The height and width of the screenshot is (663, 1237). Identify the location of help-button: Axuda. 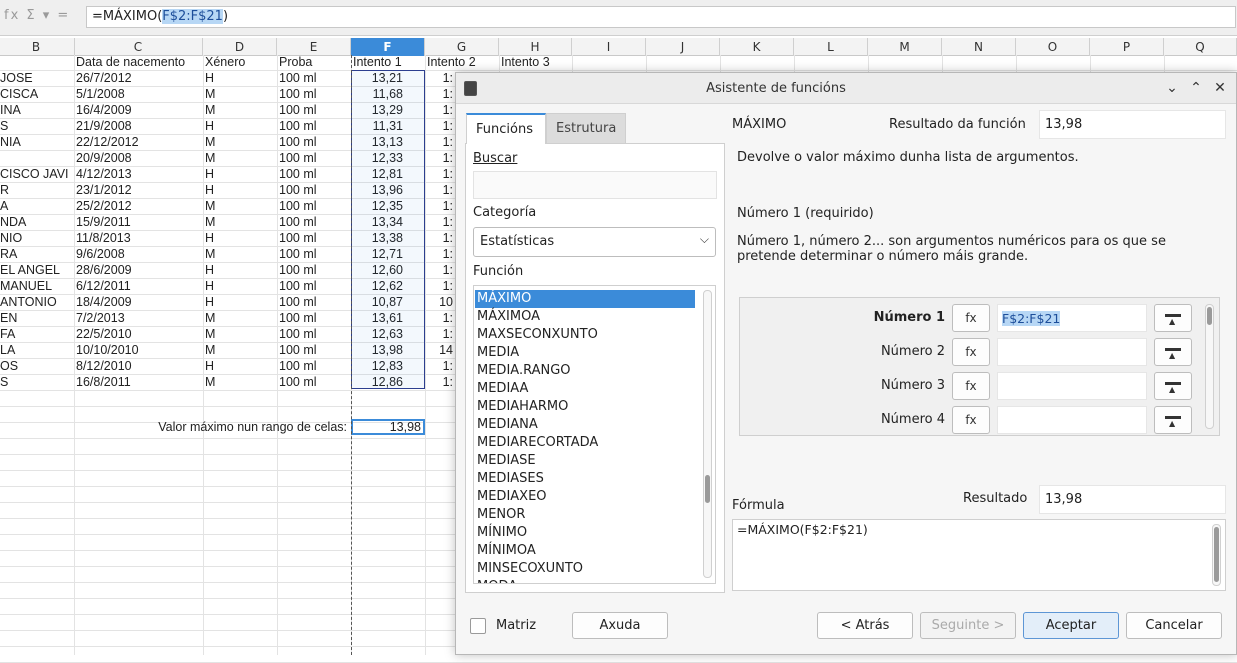
(620, 625).